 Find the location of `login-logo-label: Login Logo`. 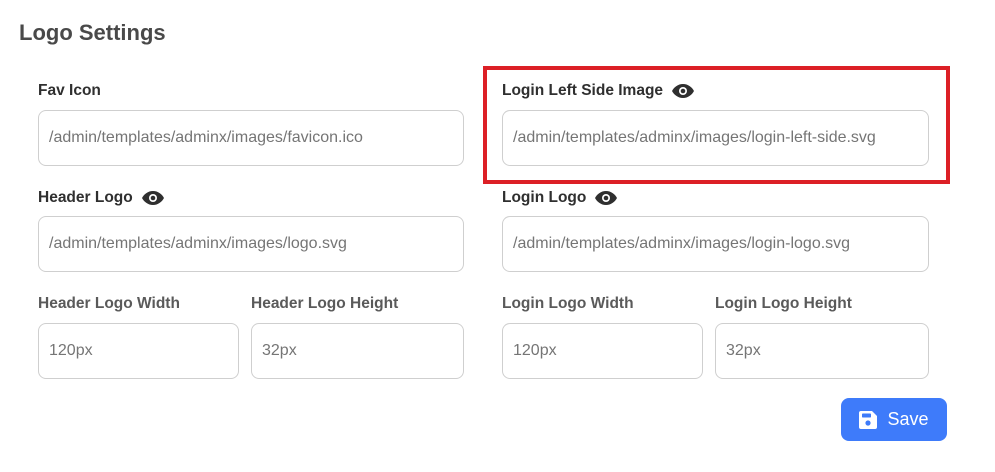

login-logo-label: Login Logo is located at coordinates (560, 198).